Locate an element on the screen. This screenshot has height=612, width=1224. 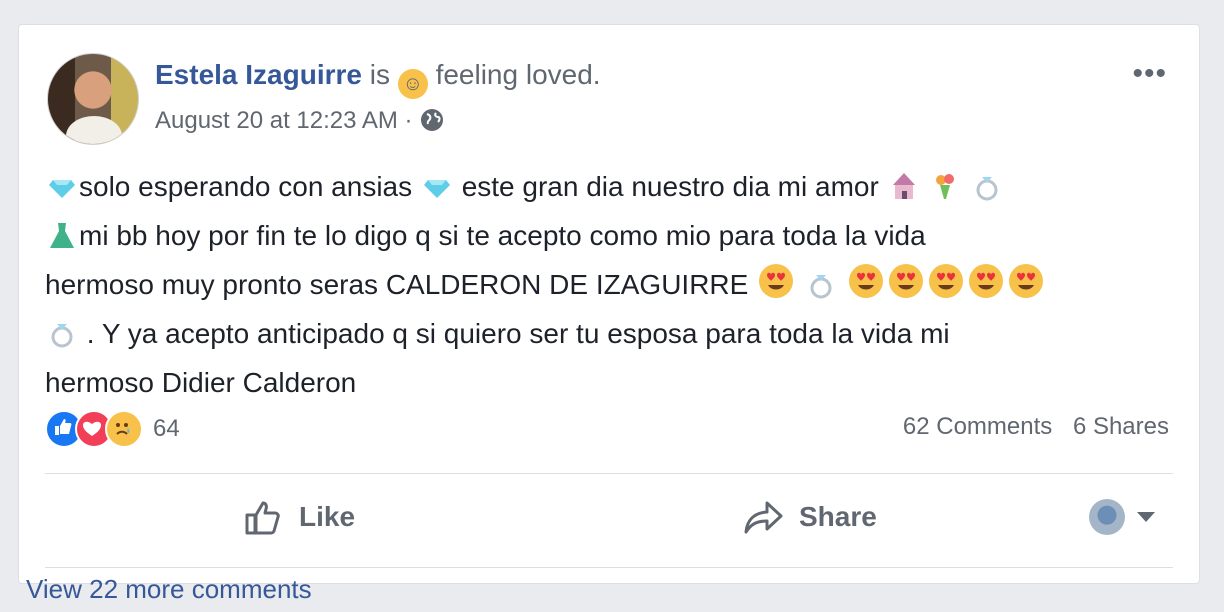
react-as-selector is located at coordinates (1122, 517).